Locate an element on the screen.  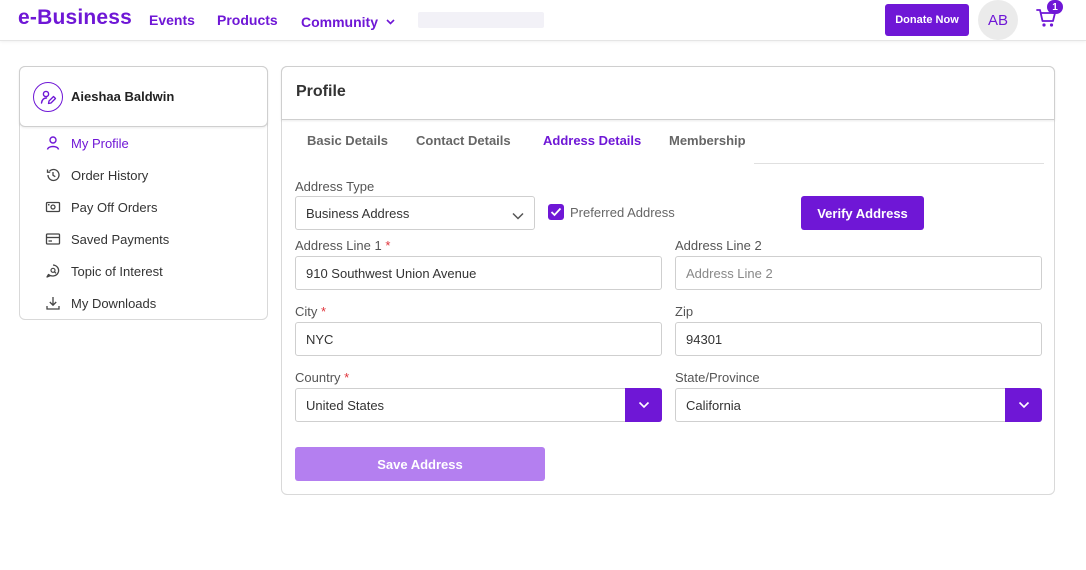
address-line1-label: Address Line 1 * is located at coordinates (342, 245).